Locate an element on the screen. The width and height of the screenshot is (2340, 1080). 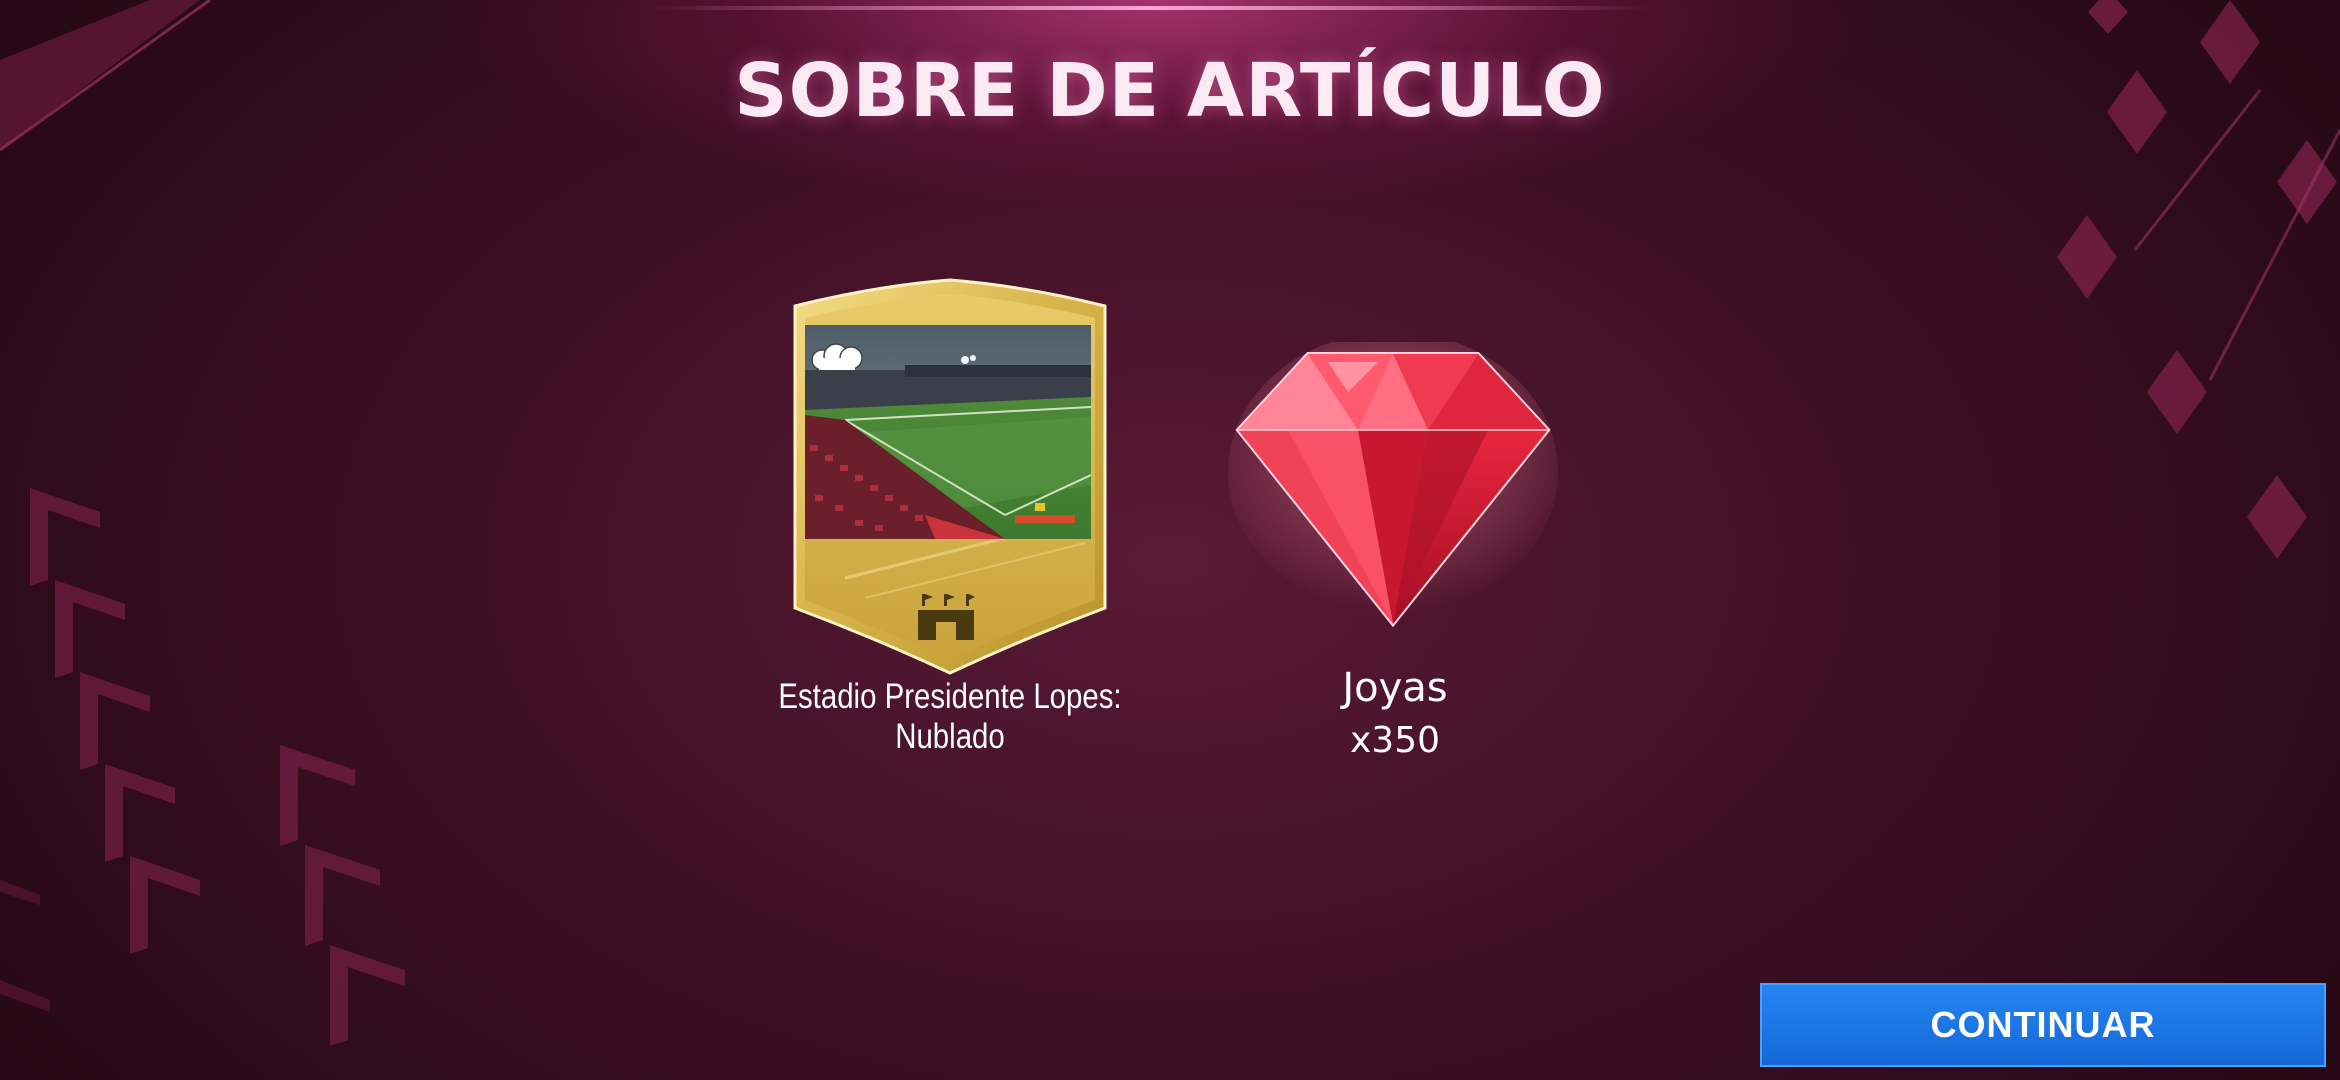
stadium-icon is located at coordinates (946, 617).